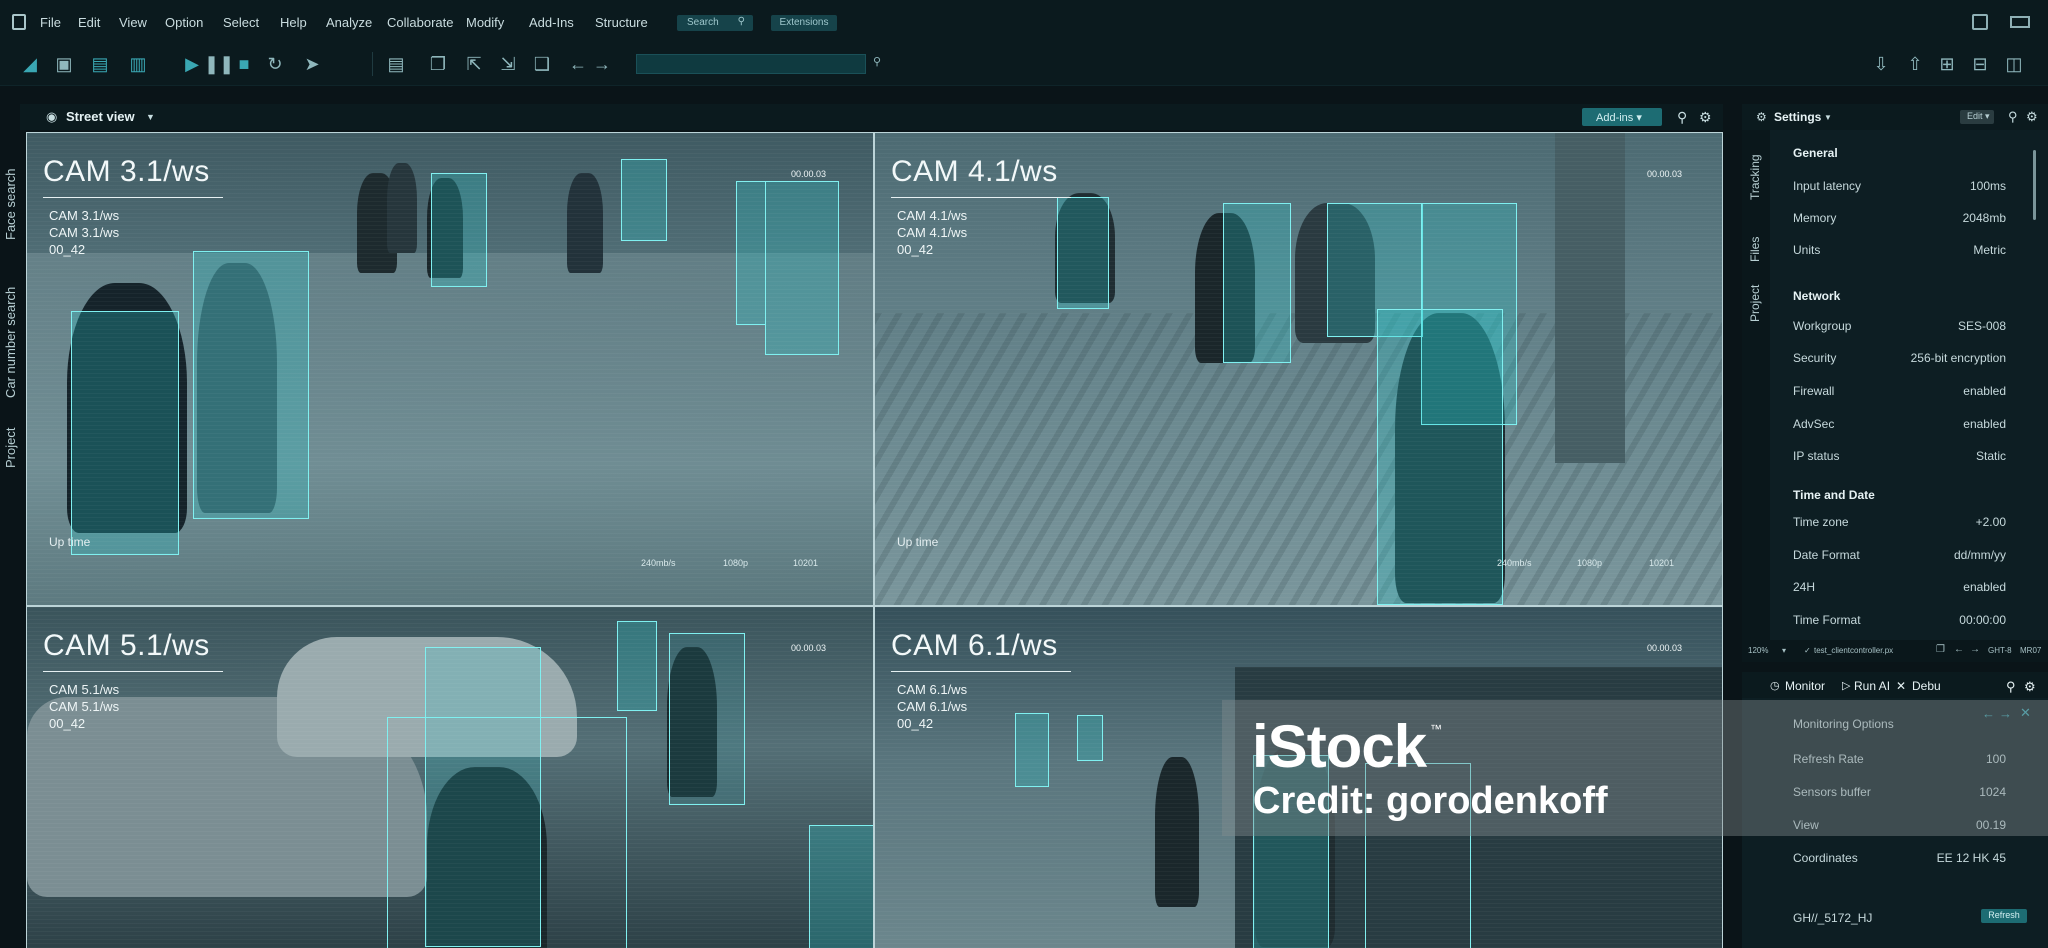 This screenshot has width=2048, height=948. Describe the element at coordinates (10, 204) in the screenshot. I see `tab-face-search-label: Face search` at that location.